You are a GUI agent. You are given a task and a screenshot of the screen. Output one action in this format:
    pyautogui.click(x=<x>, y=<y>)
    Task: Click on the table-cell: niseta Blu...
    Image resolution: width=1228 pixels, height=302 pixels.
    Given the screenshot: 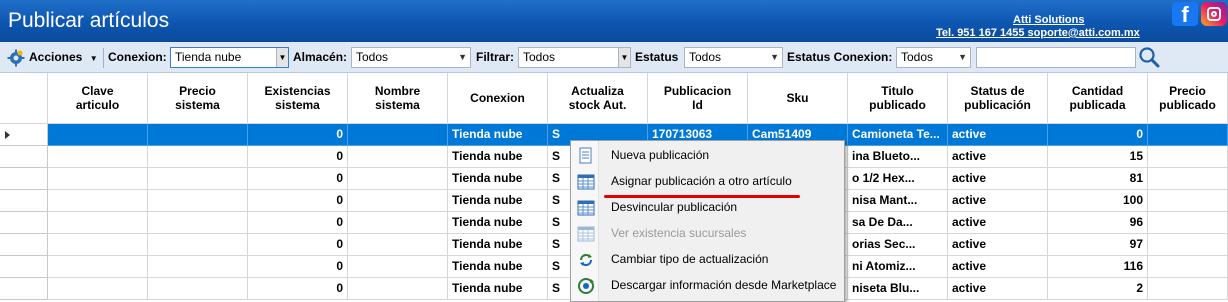 What is the action you would take?
    pyautogui.click(x=898, y=289)
    